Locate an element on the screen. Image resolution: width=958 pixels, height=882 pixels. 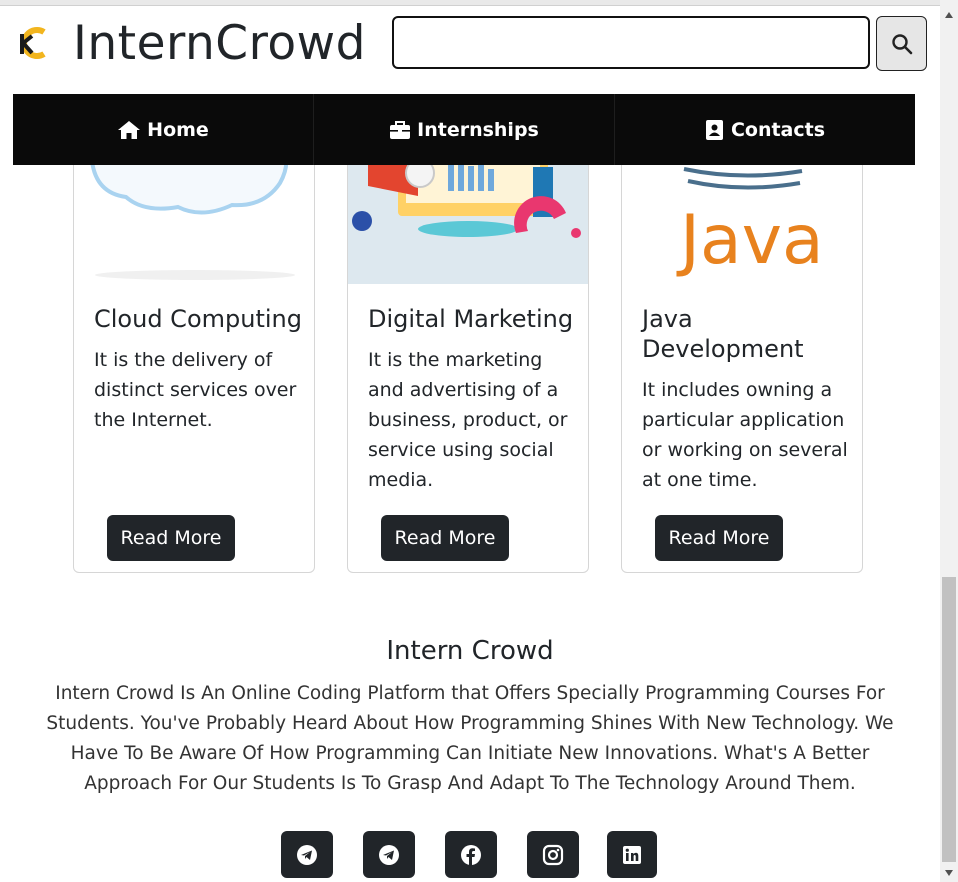
scrollbar-thumb is located at coordinates (949, 719).